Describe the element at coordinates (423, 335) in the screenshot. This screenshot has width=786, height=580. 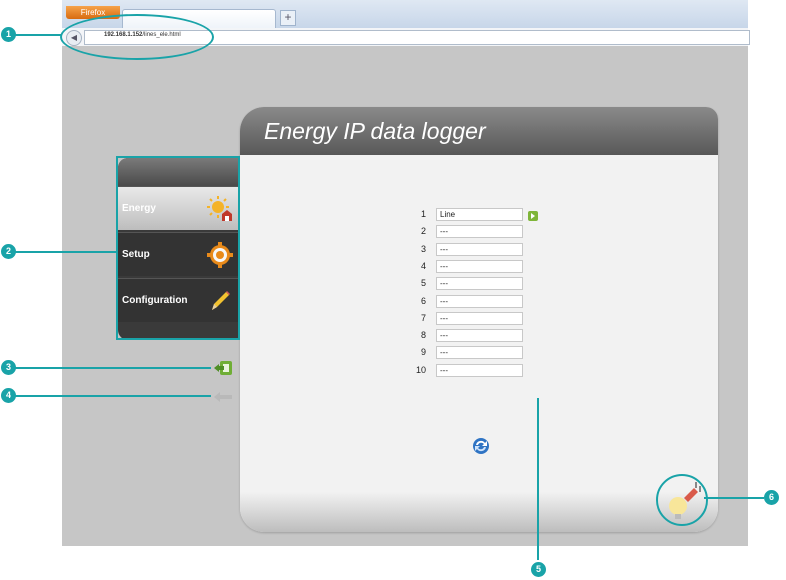
I see `line-number: 8` at that location.